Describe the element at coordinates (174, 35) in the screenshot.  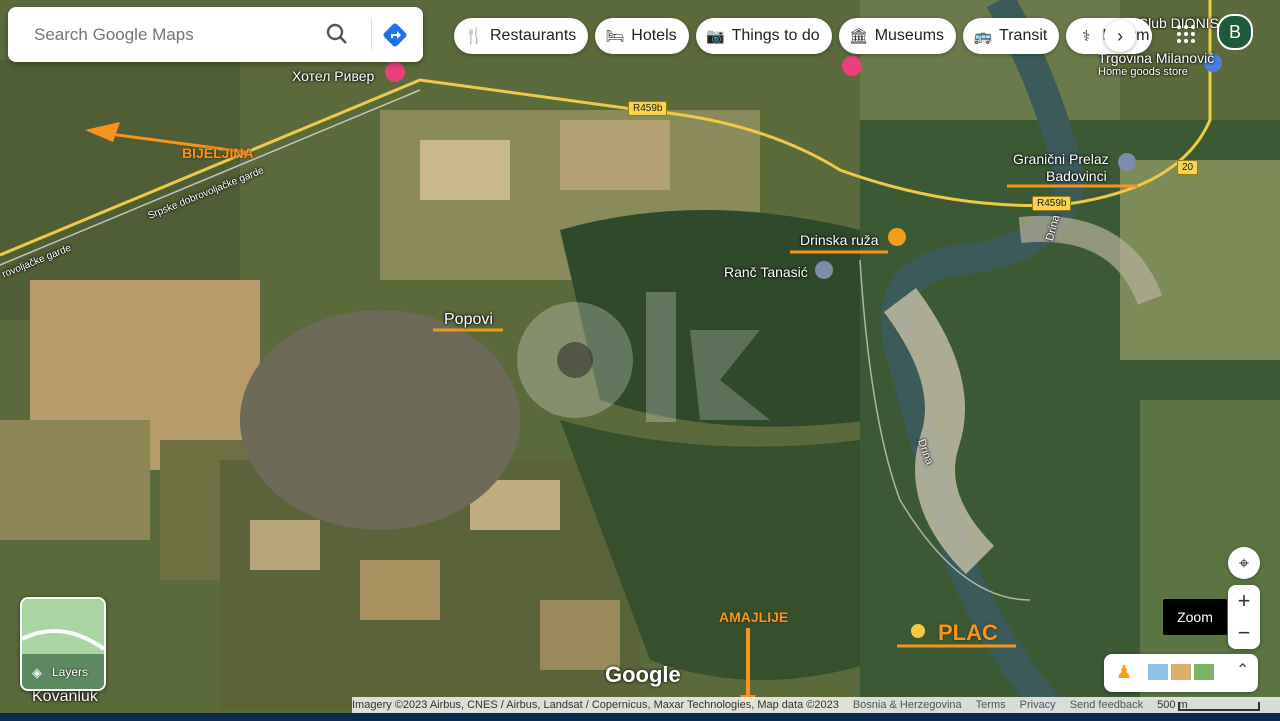
I see `search-input` at that location.